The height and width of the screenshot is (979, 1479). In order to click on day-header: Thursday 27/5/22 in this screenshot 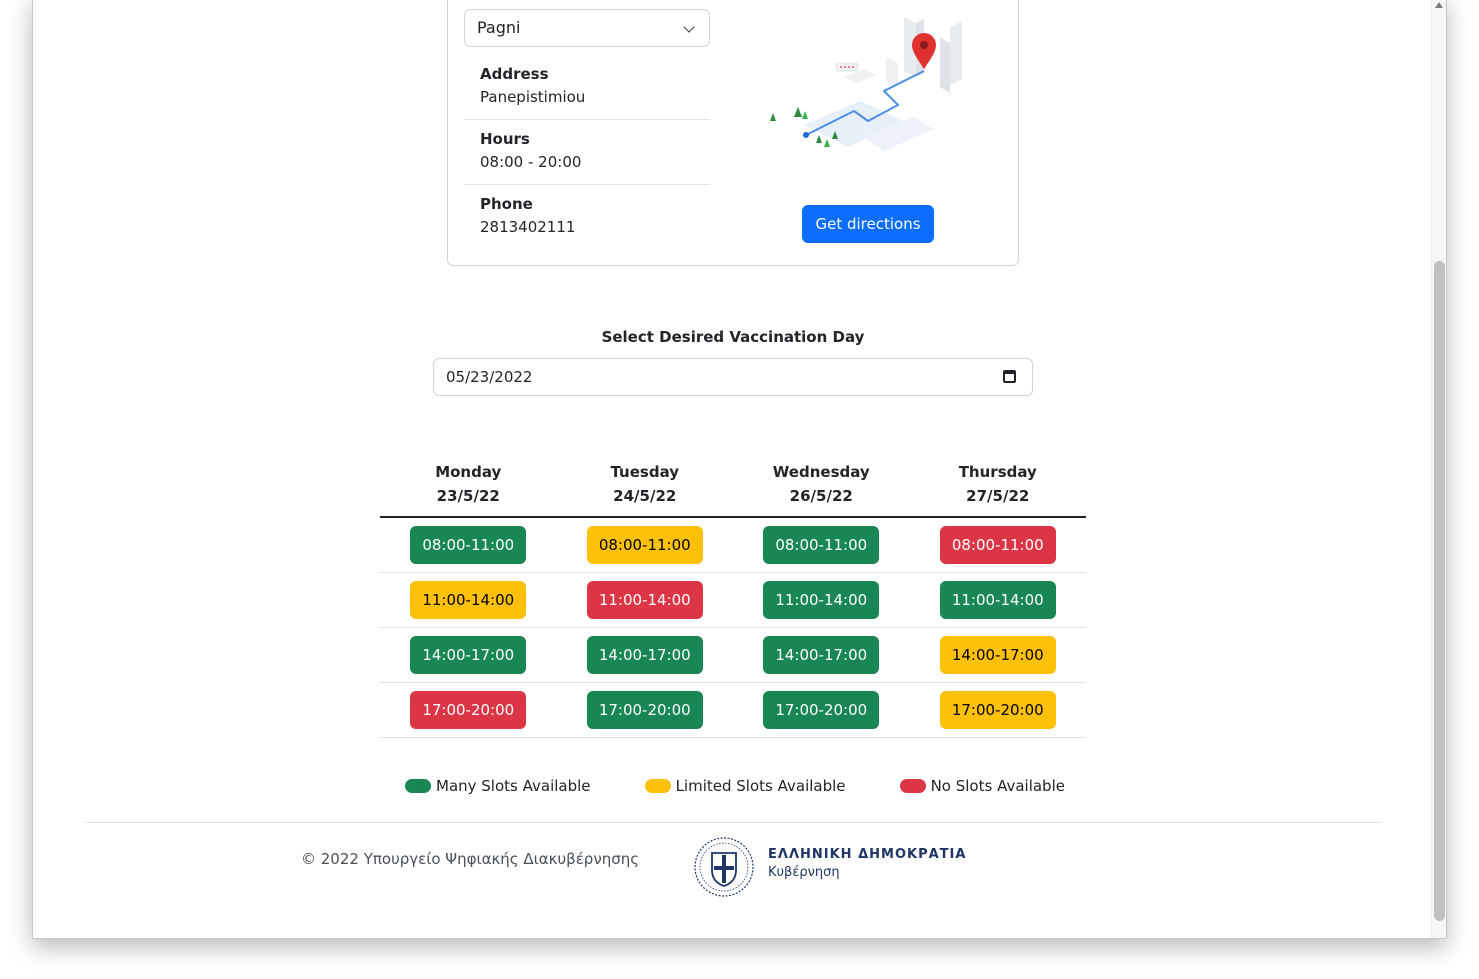, I will do `click(997, 489)`.